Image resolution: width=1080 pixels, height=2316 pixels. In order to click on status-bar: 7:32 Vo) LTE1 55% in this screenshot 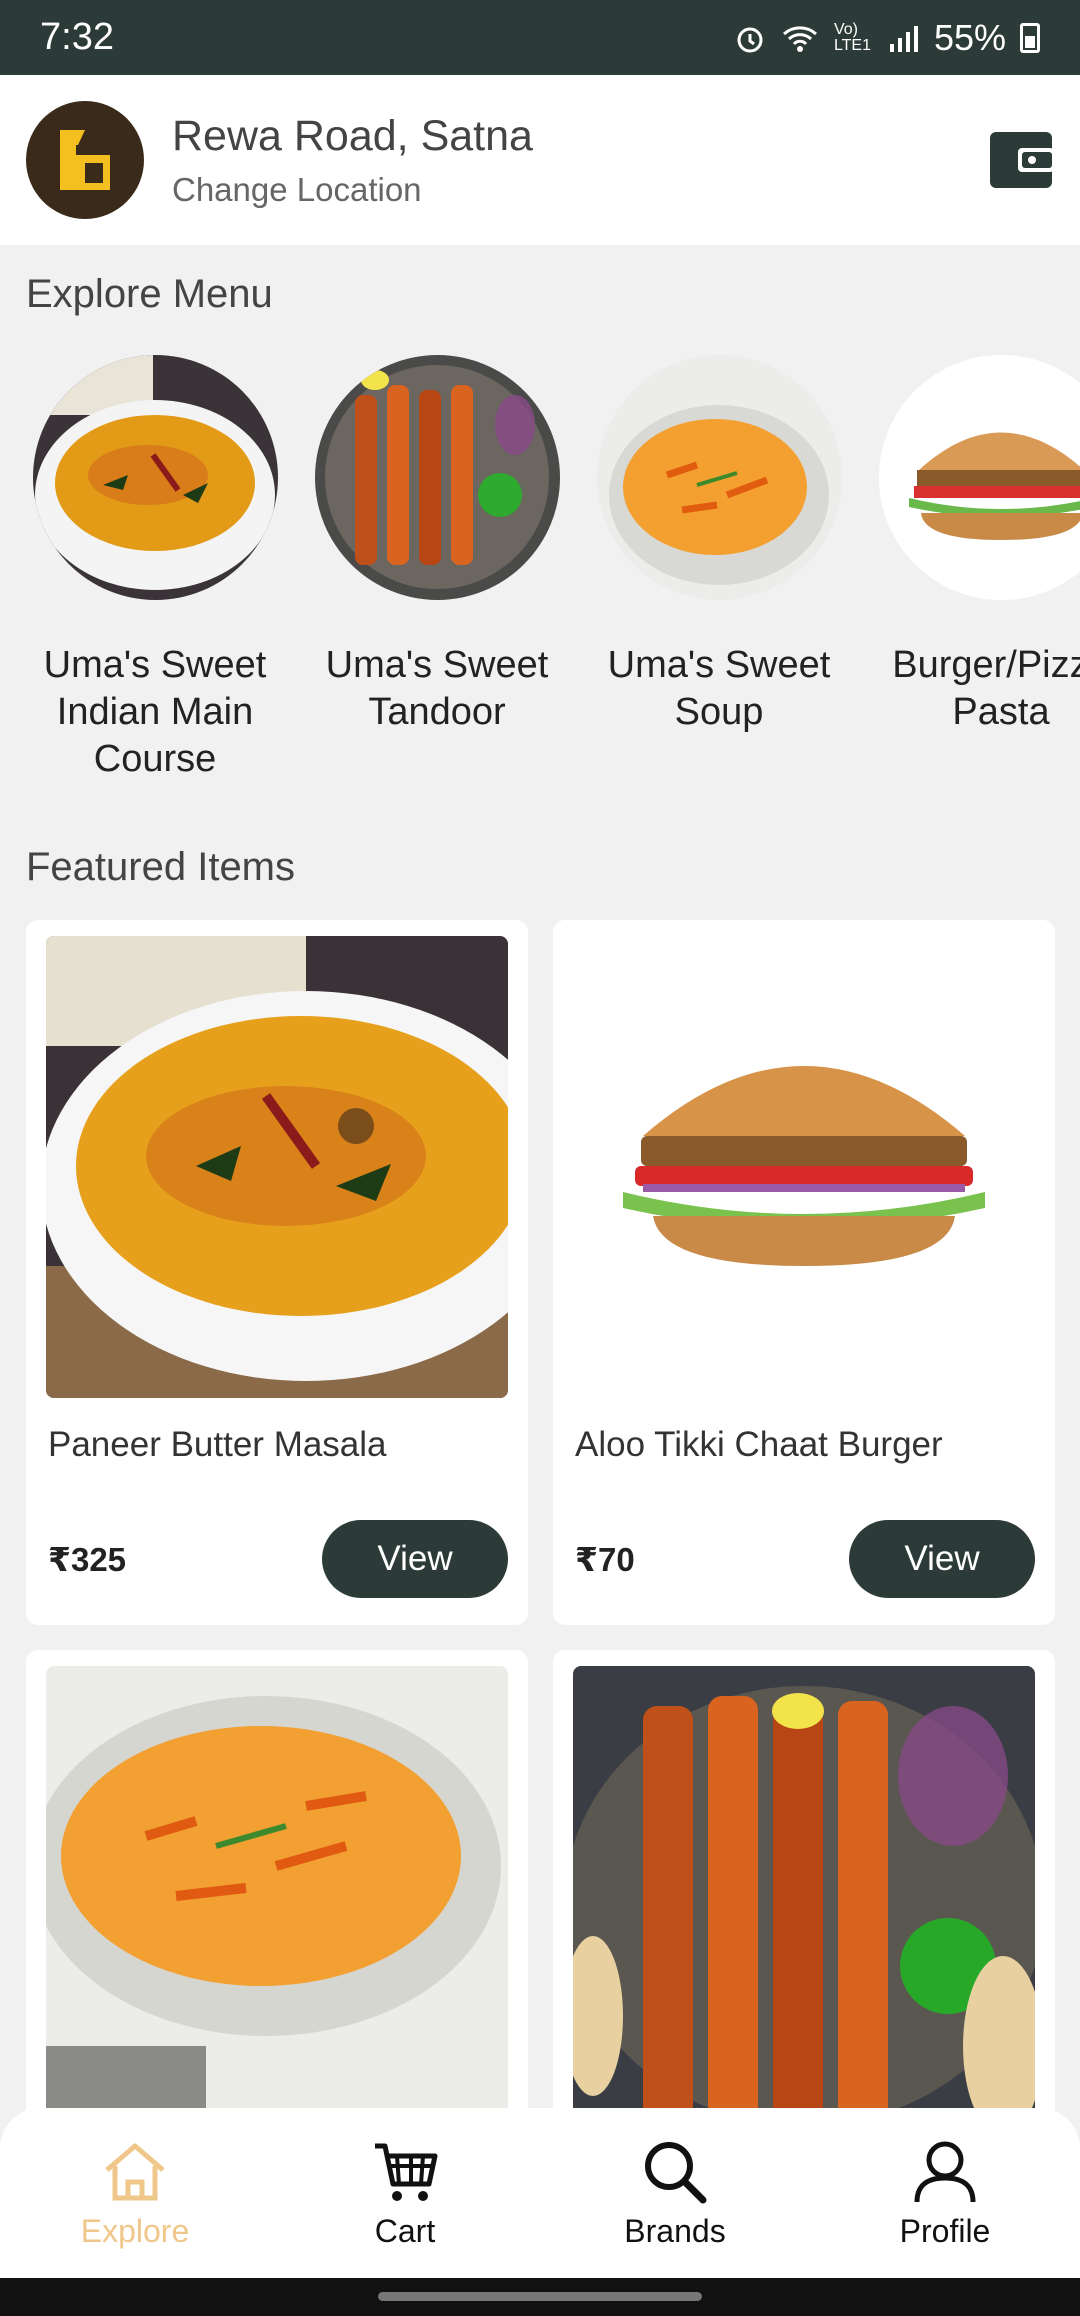, I will do `click(540, 37)`.